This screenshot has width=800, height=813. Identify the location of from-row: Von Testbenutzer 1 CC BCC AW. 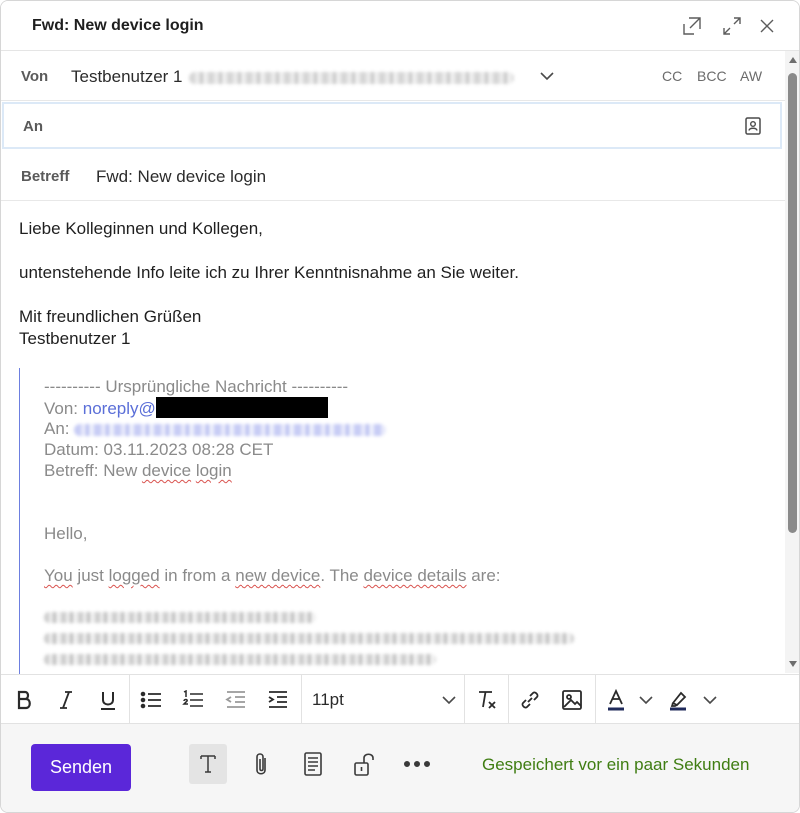
(393, 76).